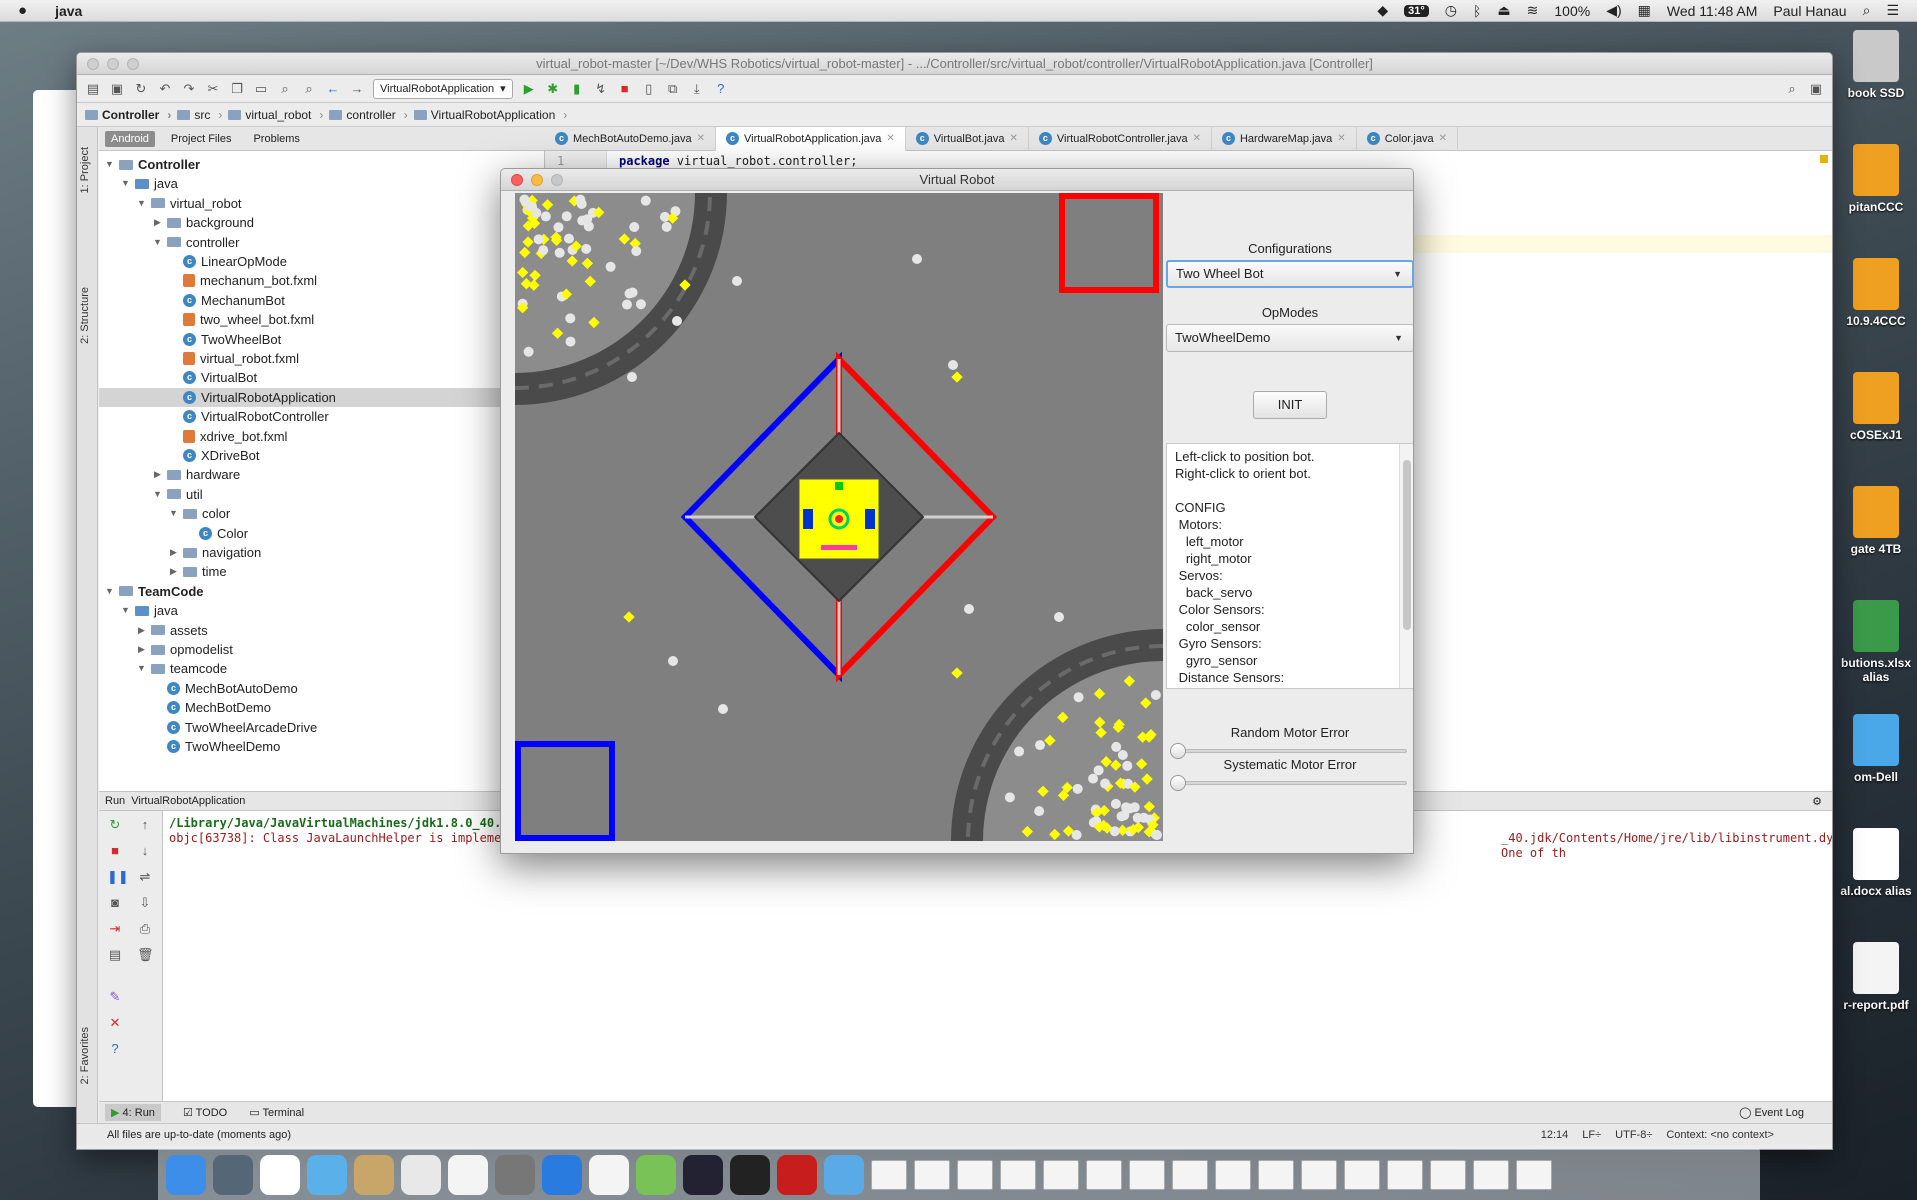 This screenshot has width=1917, height=1200. What do you see at coordinates (577, 89) in the screenshot?
I see `profile-icon: ▮` at bounding box center [577, 89].